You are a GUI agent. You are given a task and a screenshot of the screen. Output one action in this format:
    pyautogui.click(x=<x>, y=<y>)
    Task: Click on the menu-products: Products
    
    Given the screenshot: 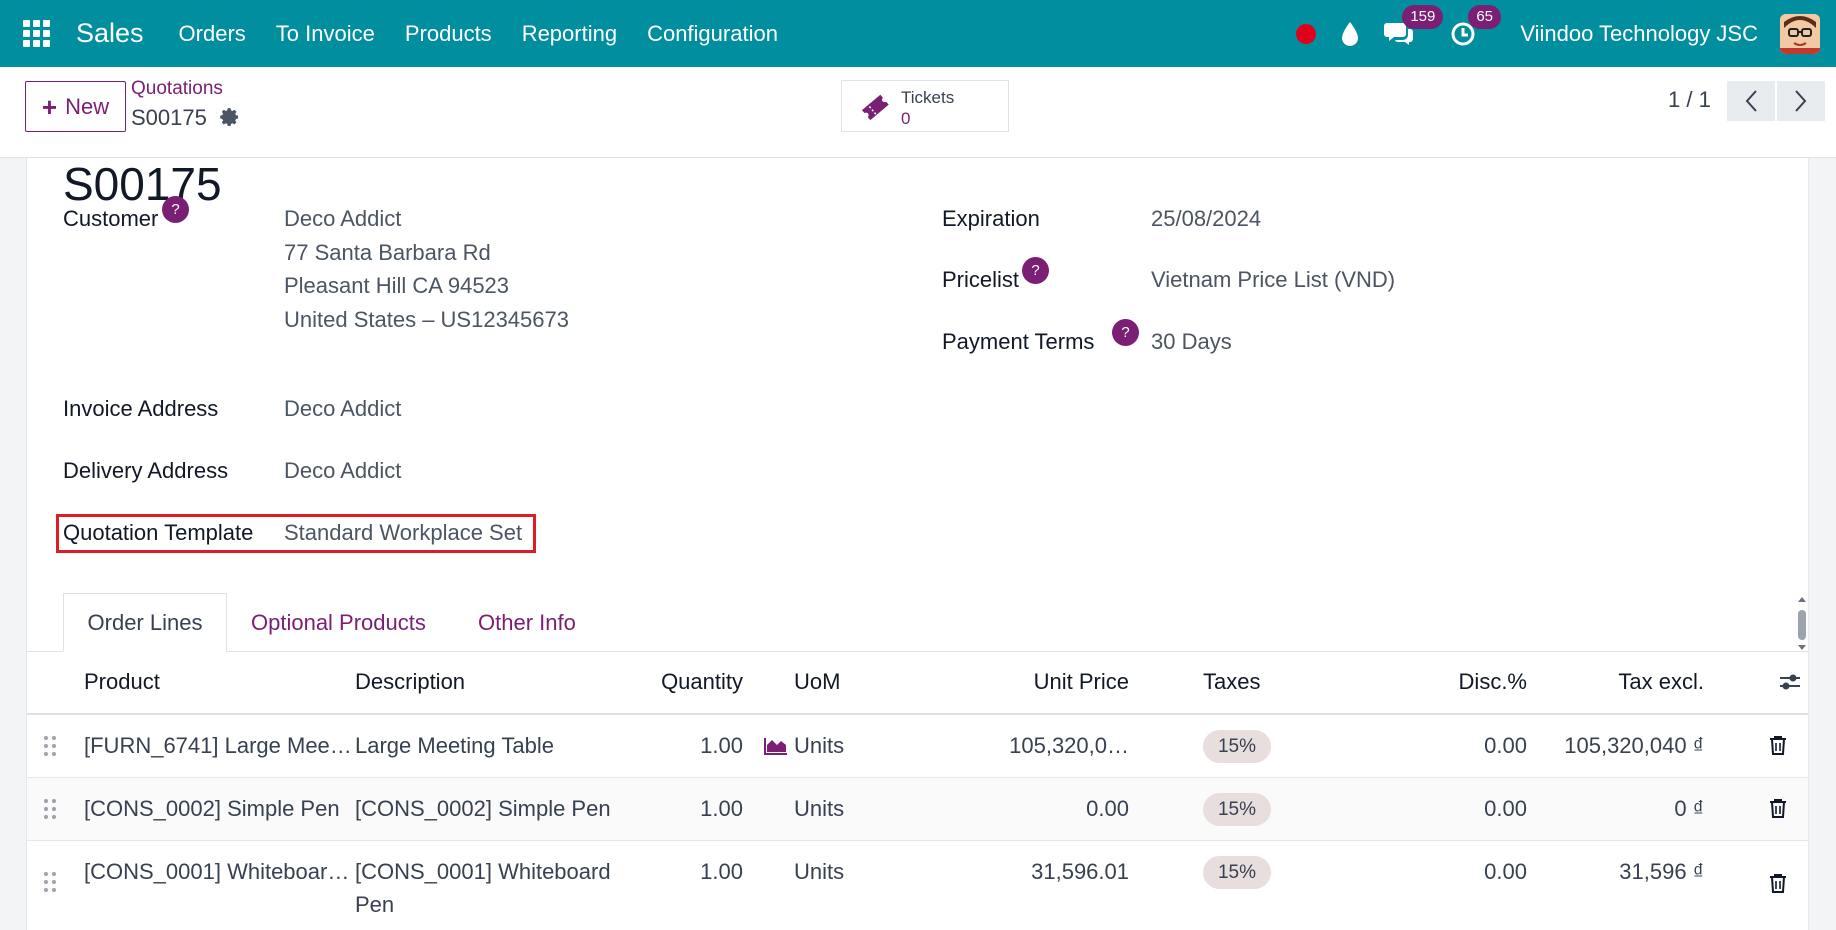 What is the action you would take?
    pyautogui.click(x=448, y=34)
    